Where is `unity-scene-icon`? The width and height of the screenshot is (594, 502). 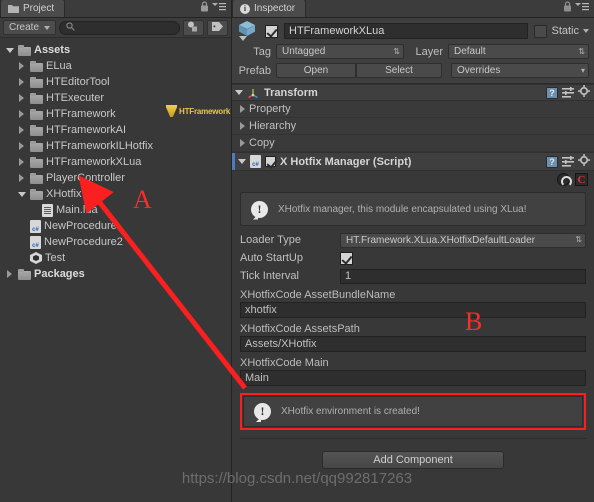 unity-scene-icon is located at coordinates (36, 258).